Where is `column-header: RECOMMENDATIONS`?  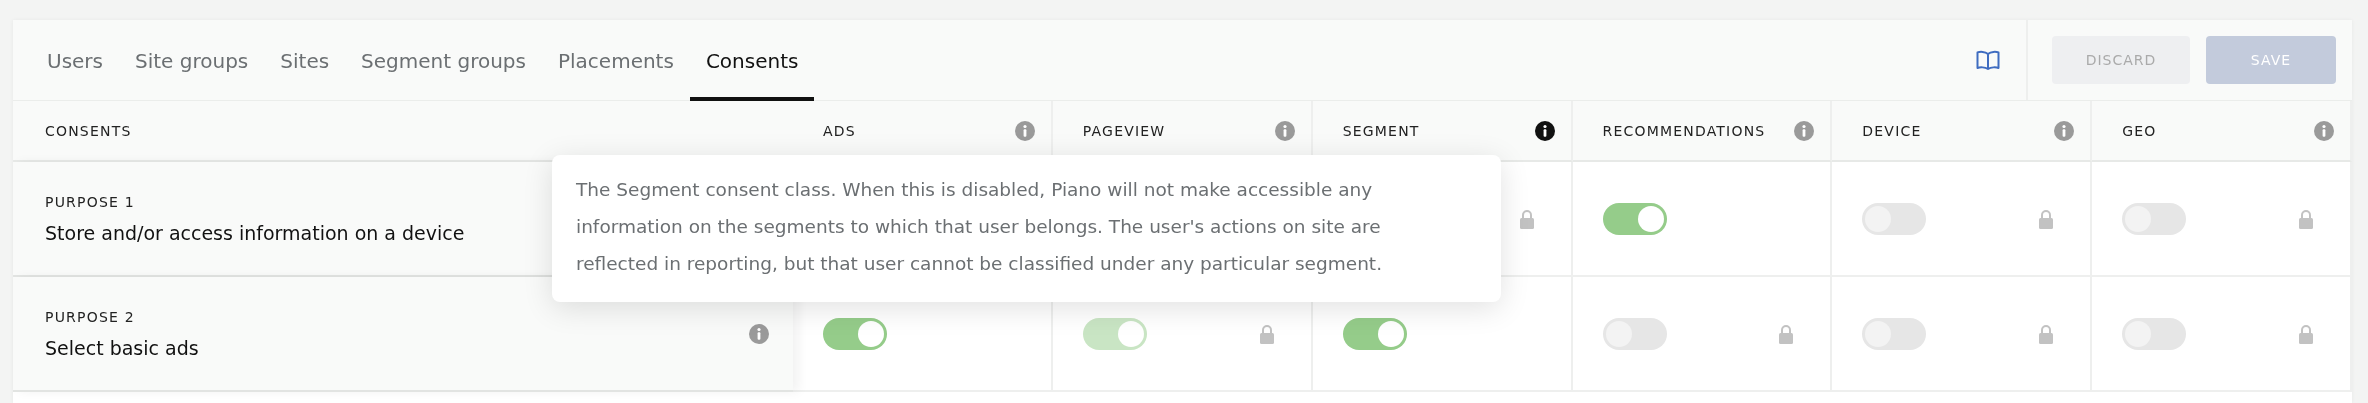
column-header: RECOMMENDATIONS is located at coordinates (1684, 130).